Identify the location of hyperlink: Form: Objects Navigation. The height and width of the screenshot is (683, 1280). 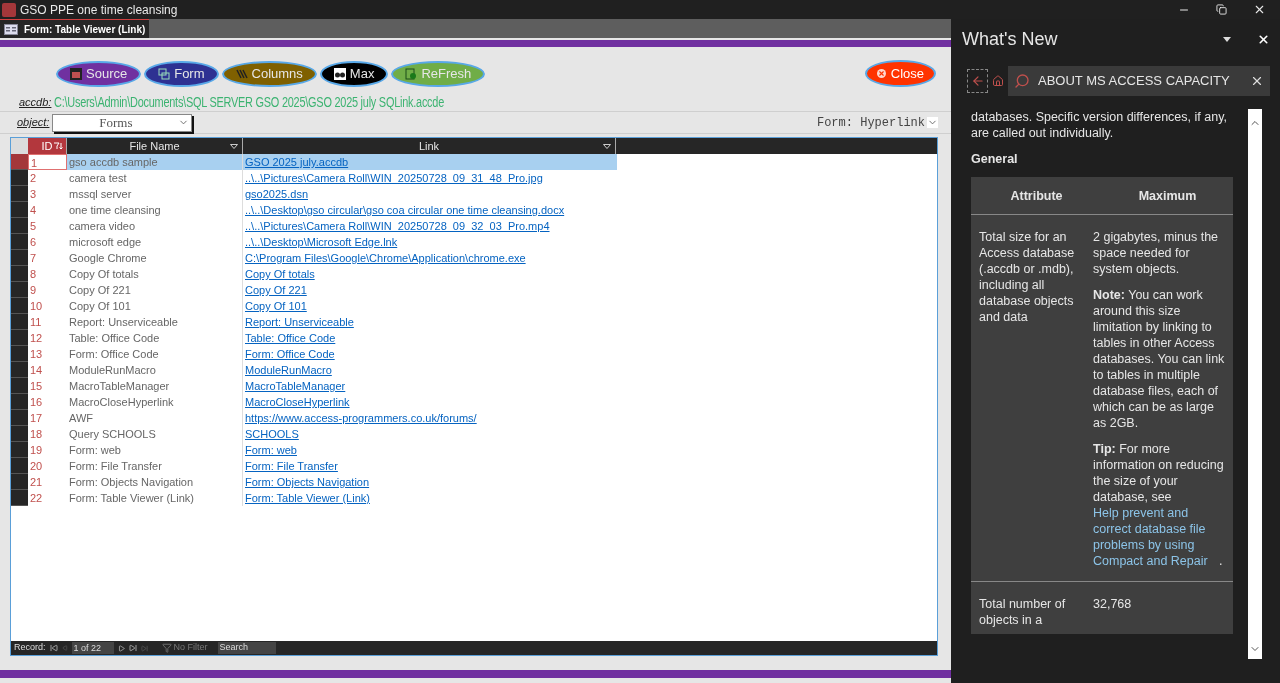
(307, 482).